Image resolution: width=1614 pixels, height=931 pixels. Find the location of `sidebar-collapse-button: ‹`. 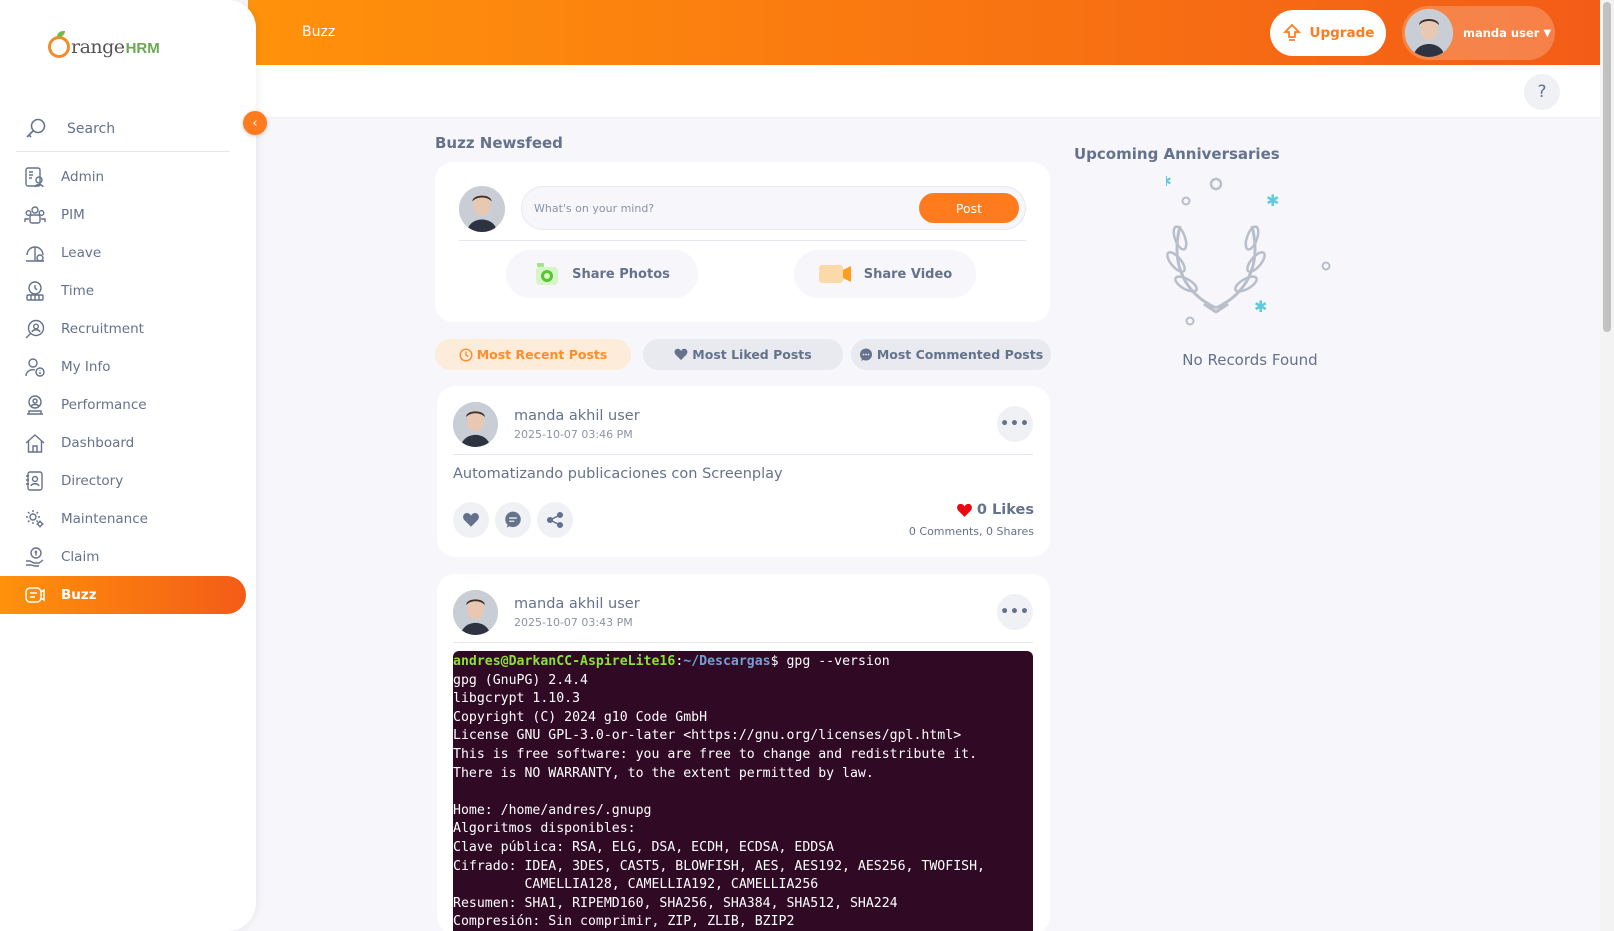

sidebar-collapse-button: ‹ is located at coordinates (255, 123).